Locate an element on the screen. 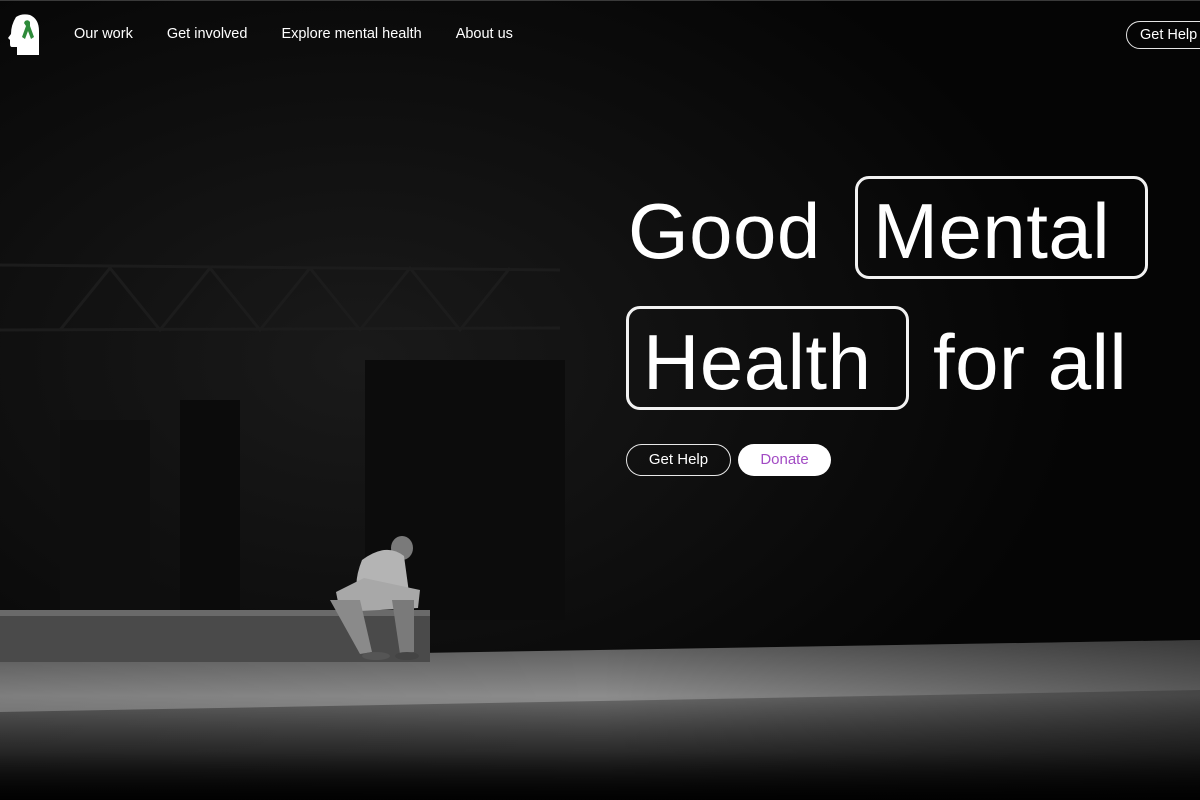 Image resolution: width=1200 pixels, height=800 pixels. headline-word-good: Good is located at coordinates (724, 231).